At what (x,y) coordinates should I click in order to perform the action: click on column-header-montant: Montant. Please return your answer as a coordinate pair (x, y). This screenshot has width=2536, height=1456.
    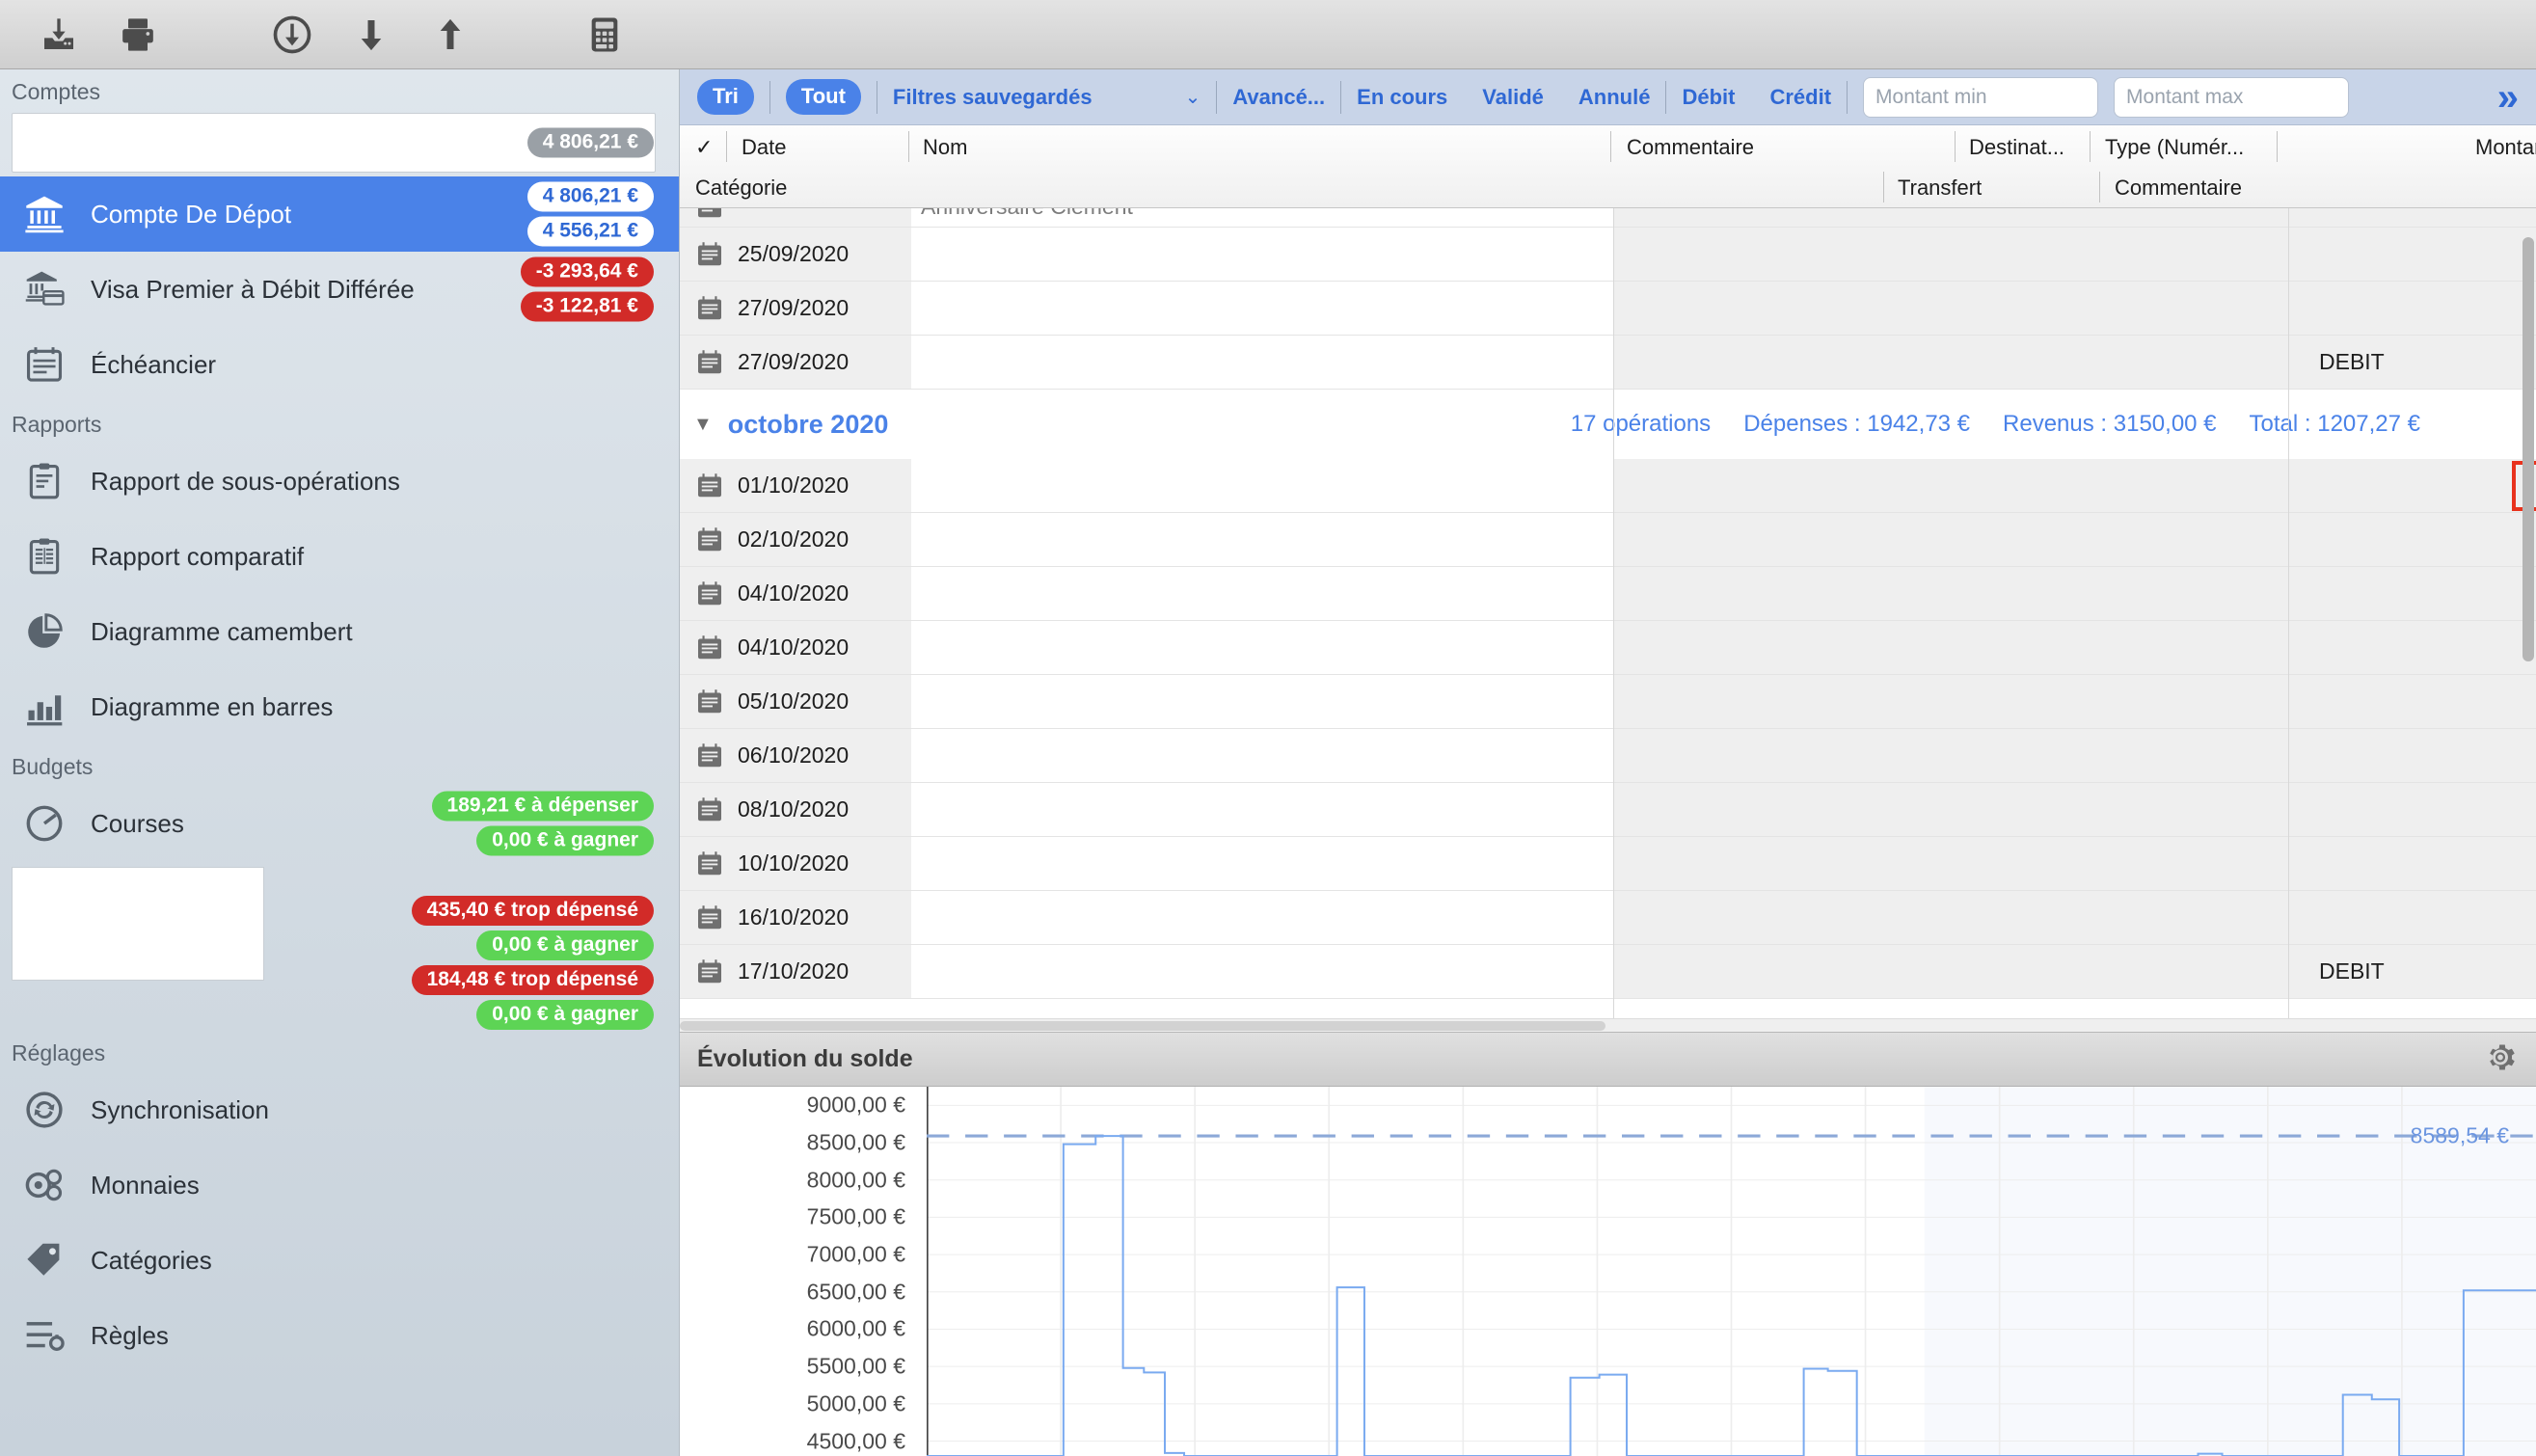
    Looking at the image, I should click on (2505, 147).